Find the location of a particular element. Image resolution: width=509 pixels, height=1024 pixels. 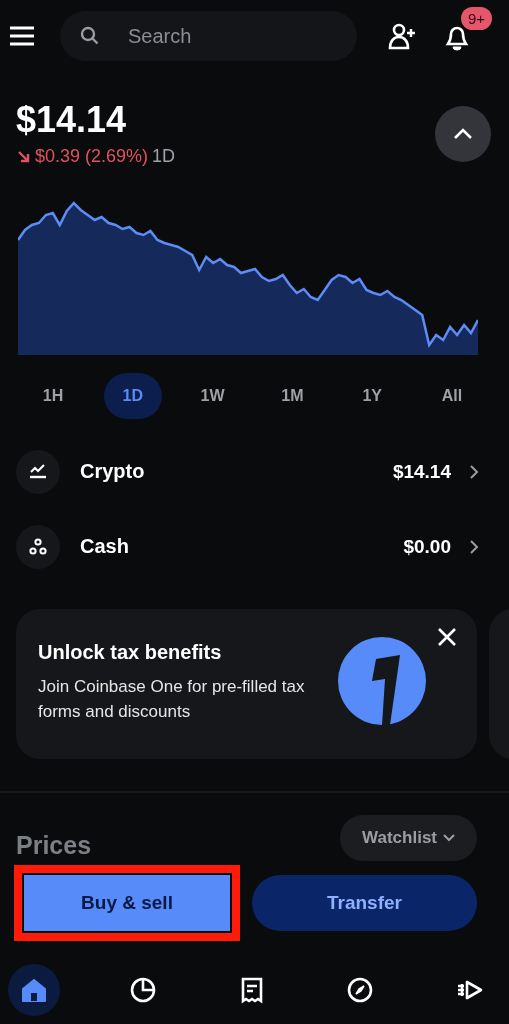

add-person-icon is located at coordinates (402, 36).